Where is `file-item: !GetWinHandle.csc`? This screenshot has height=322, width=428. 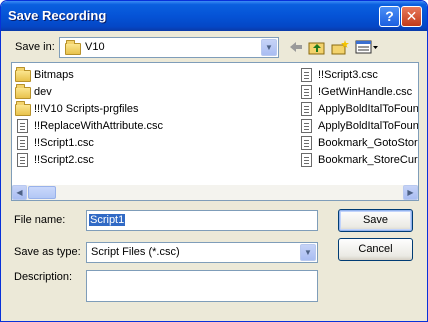 file-item: !GetWinHandle.csc is located at coordinates (355, 91).